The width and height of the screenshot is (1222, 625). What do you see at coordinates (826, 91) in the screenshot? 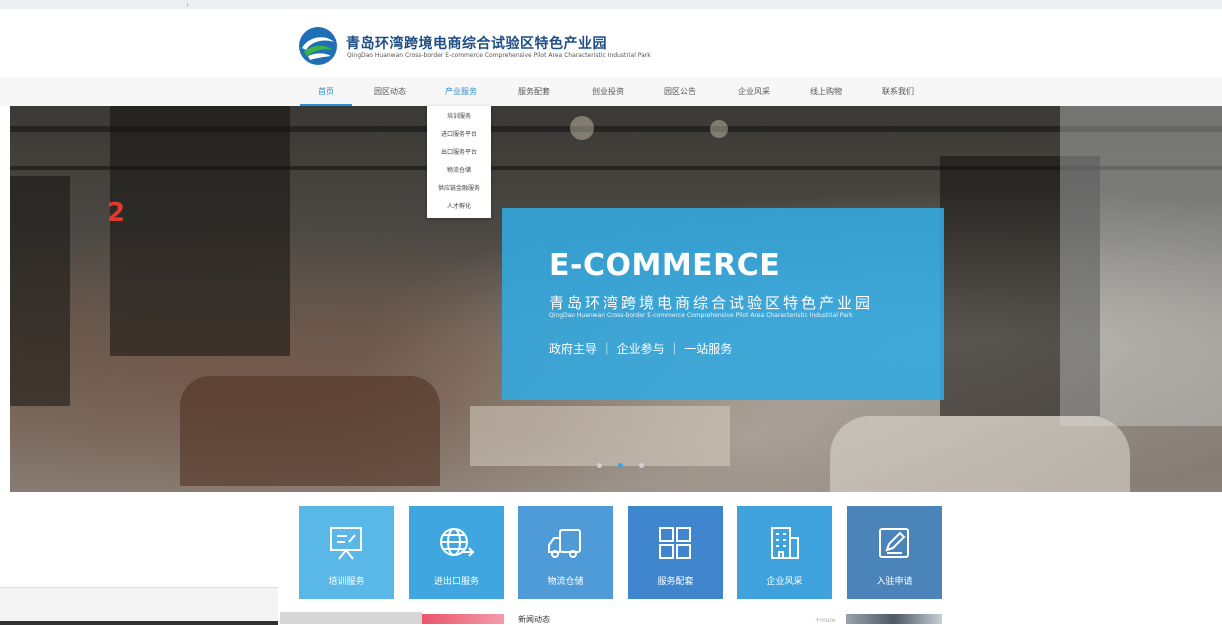
I see `nav-item-online-shopping: 线上购物` at bounding box center [826, 91].